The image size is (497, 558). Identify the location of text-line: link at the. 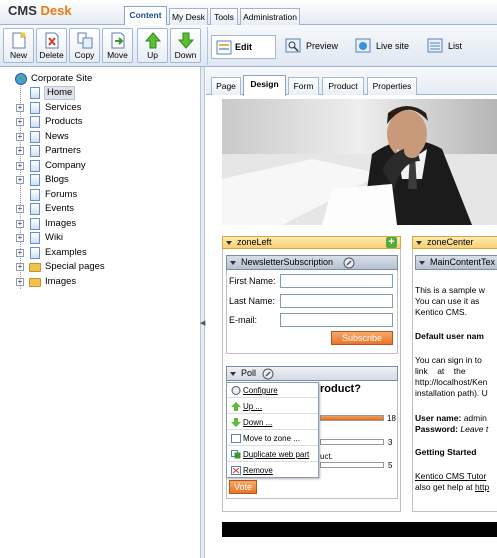
(440, 371).